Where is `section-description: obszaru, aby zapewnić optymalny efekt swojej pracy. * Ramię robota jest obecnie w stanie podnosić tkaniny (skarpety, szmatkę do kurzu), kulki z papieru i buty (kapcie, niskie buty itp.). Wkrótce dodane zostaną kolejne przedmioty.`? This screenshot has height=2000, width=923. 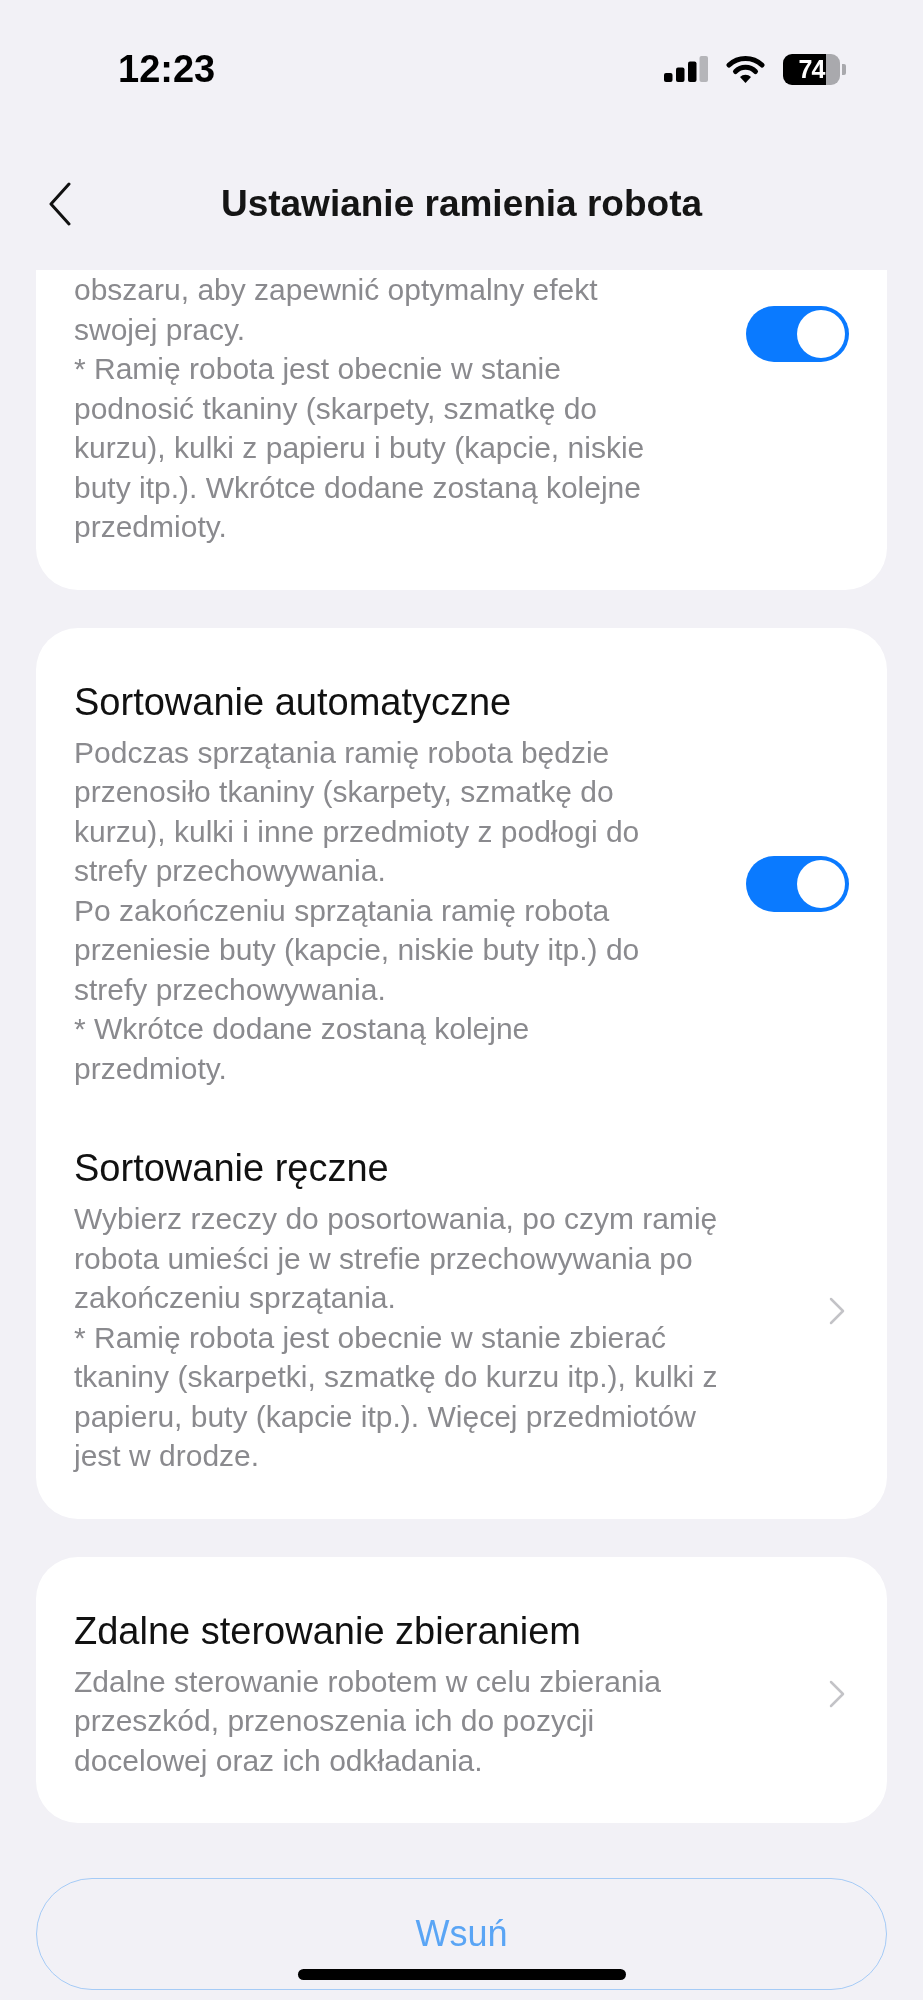
section-description: obszaru, aby zapewnić optymalny efekt swojej pracy. * Ramię robota jest obecnie w stanie podnosić tkaniny (skarpety, szmatkę do kurzu), kulki z papieru i buty (kapcie, niskie buty itp.). Wkrótce dodane zostaną kolejne przedmioty. is located at coordinates (360, 408).